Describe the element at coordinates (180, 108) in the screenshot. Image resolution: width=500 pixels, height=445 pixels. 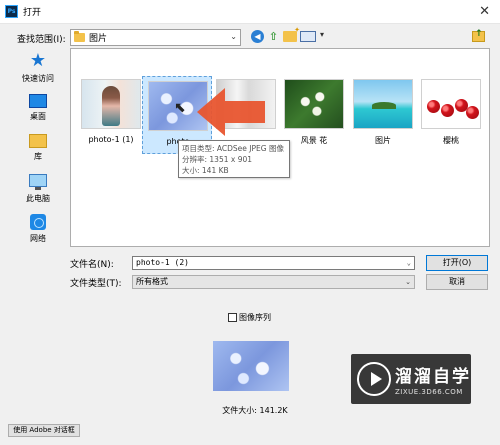
I see `mouse-cursor-icon: ⬉` at that location.